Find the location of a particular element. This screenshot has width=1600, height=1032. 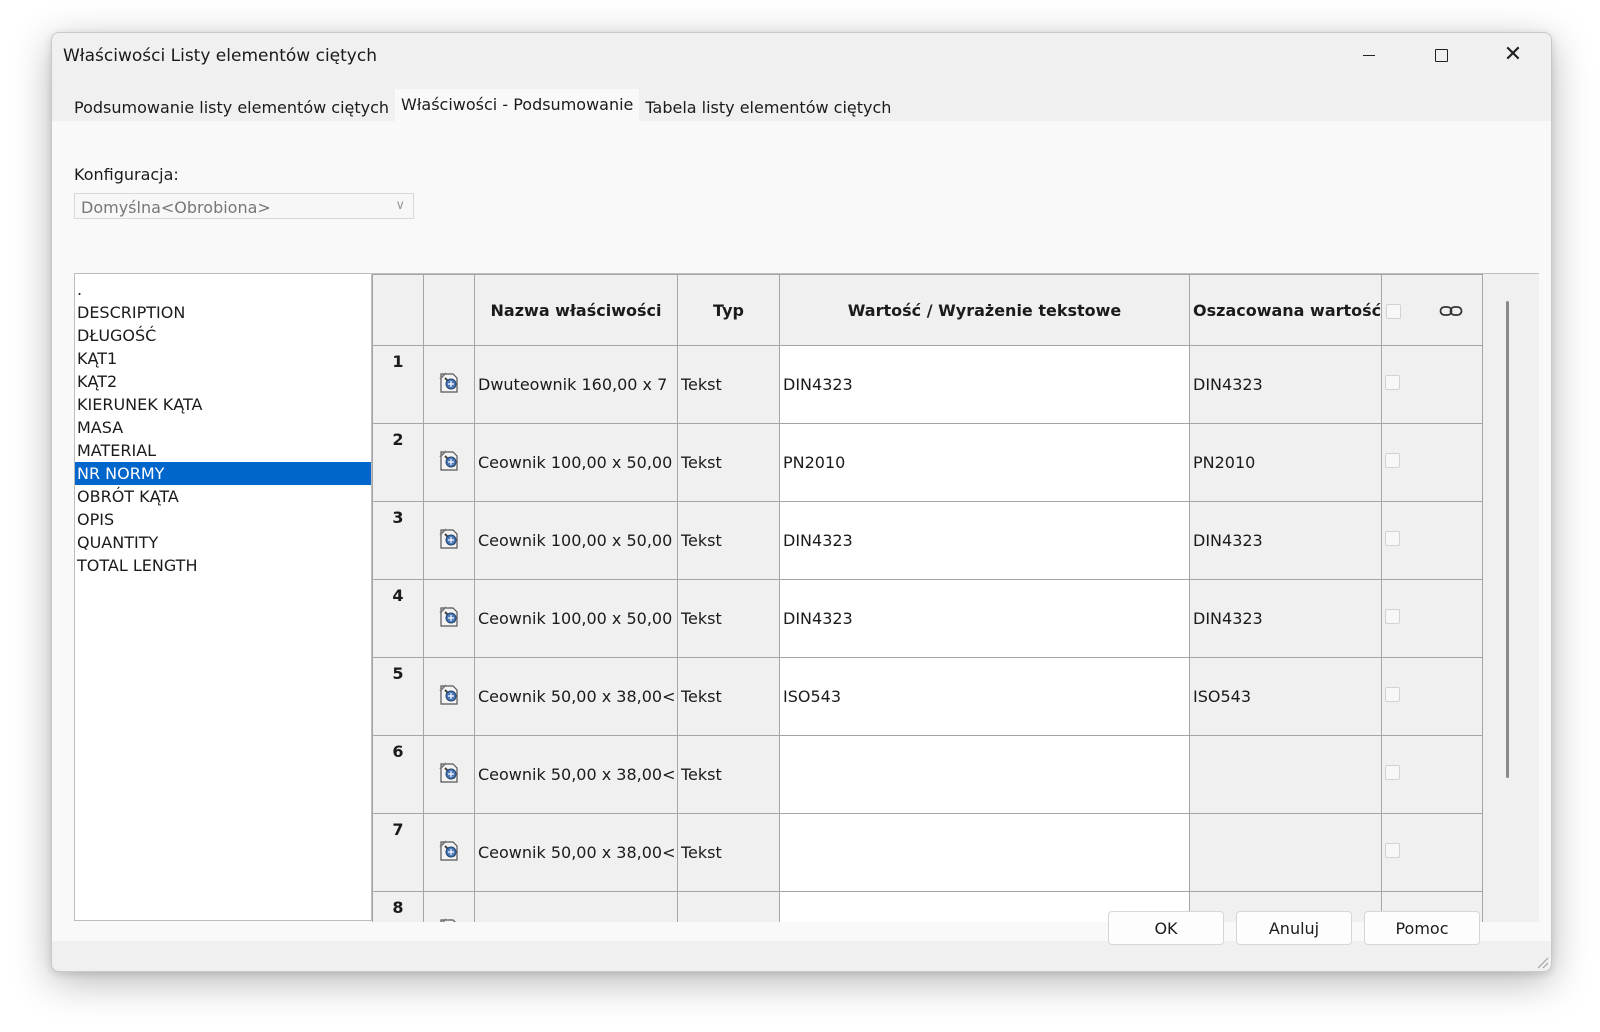

tab-properties-summary: Właściwości - Podsumowanie is located at coordinates (517, 106).